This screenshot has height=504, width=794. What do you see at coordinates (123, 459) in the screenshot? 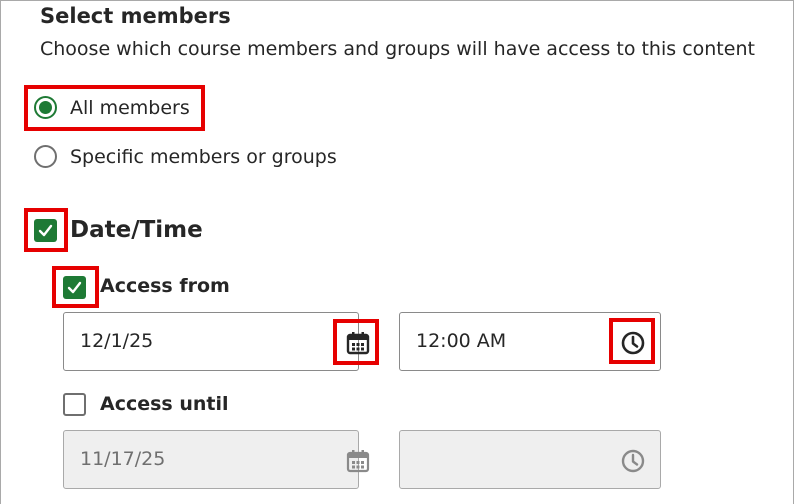
I see `access-until-date-value: 11/17/25` at bounding box center [123, 459].